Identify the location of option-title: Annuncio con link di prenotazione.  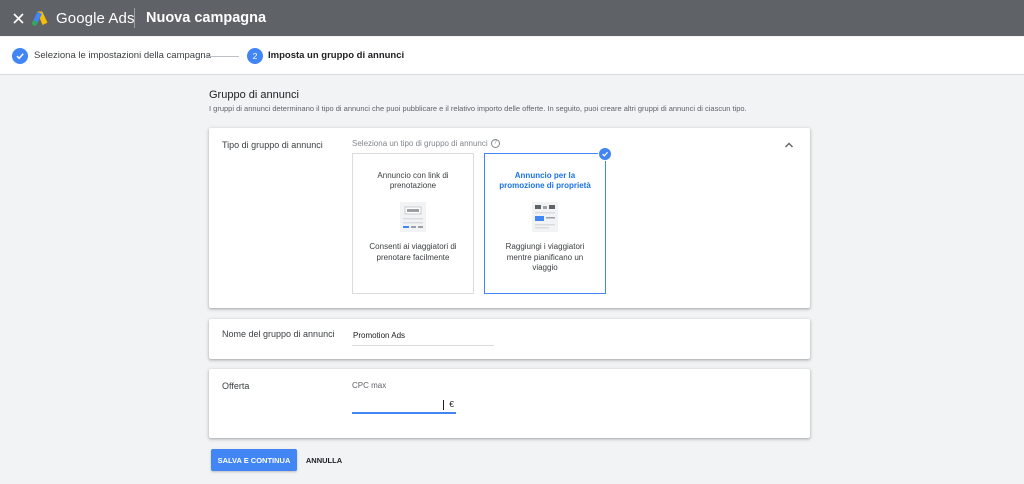
(413, 180).